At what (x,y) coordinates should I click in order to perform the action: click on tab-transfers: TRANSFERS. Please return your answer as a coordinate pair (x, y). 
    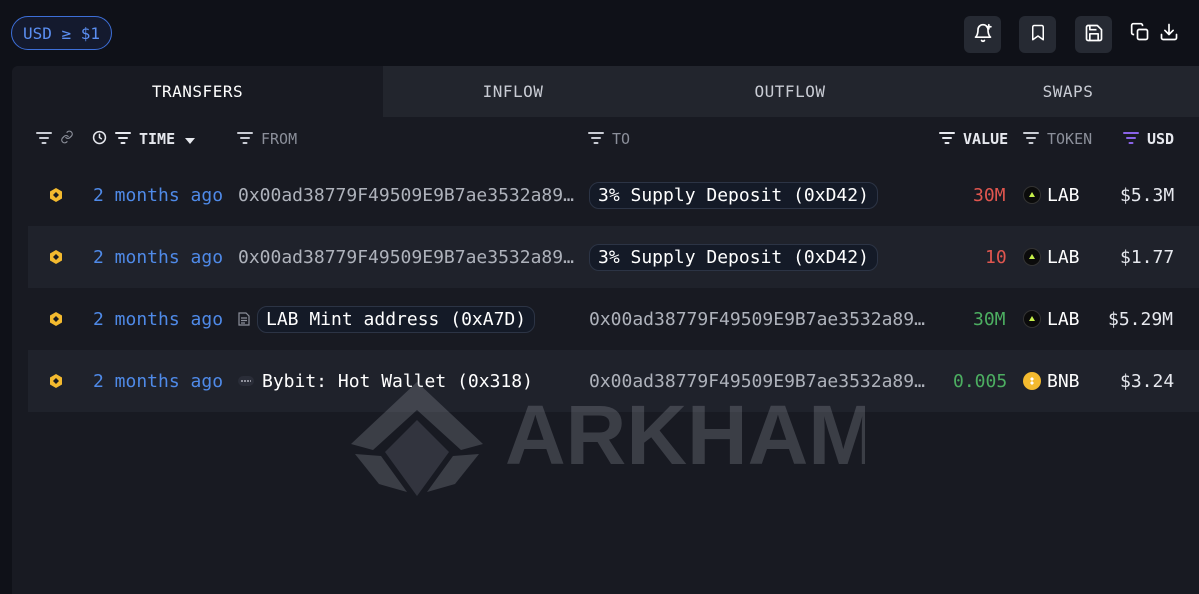
    Looking at the image, I should click on (197, 91).